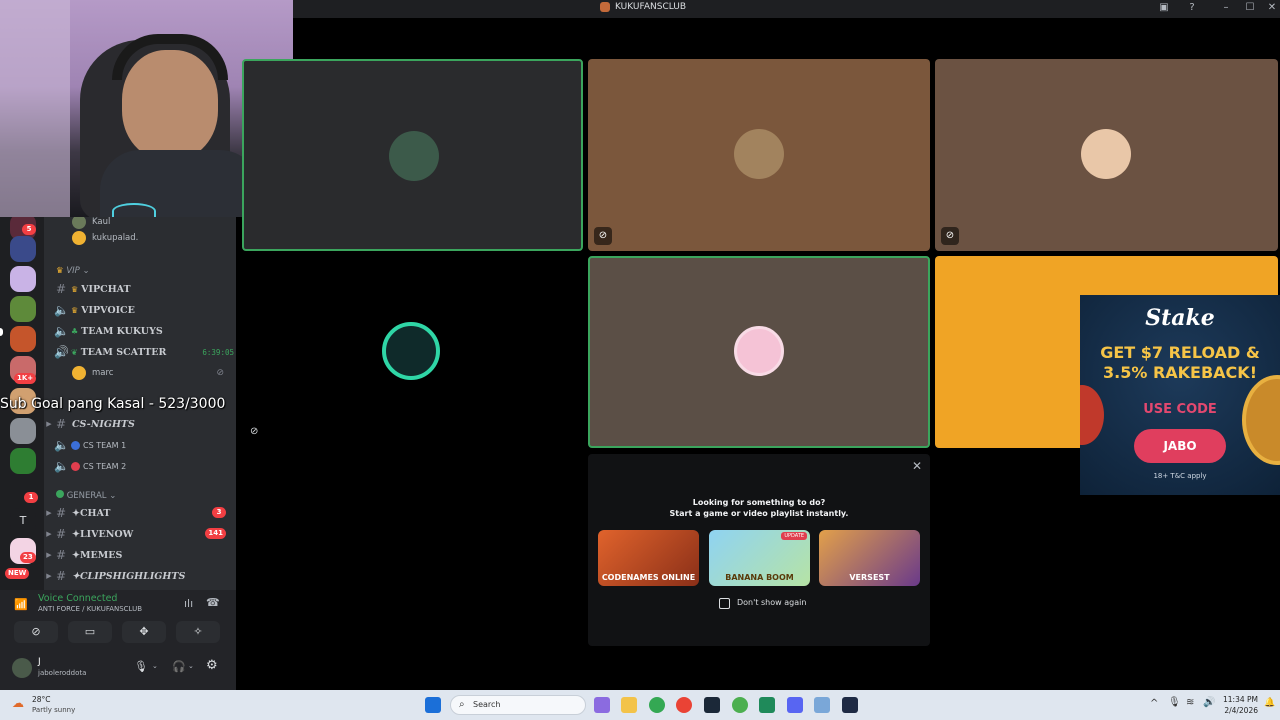 Image resolution: width=1280 pixels, height=720 pixels. Describe the element at coordinates (154, 238) in the screenshot. I see `voice-user: kukupalad.` at that location.